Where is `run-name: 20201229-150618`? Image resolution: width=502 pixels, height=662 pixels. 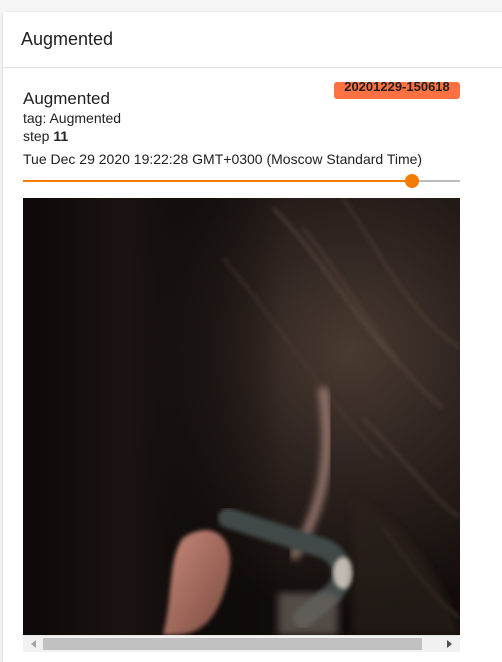
run-name: 20201229-150618 is located at coordinates (397, 88).